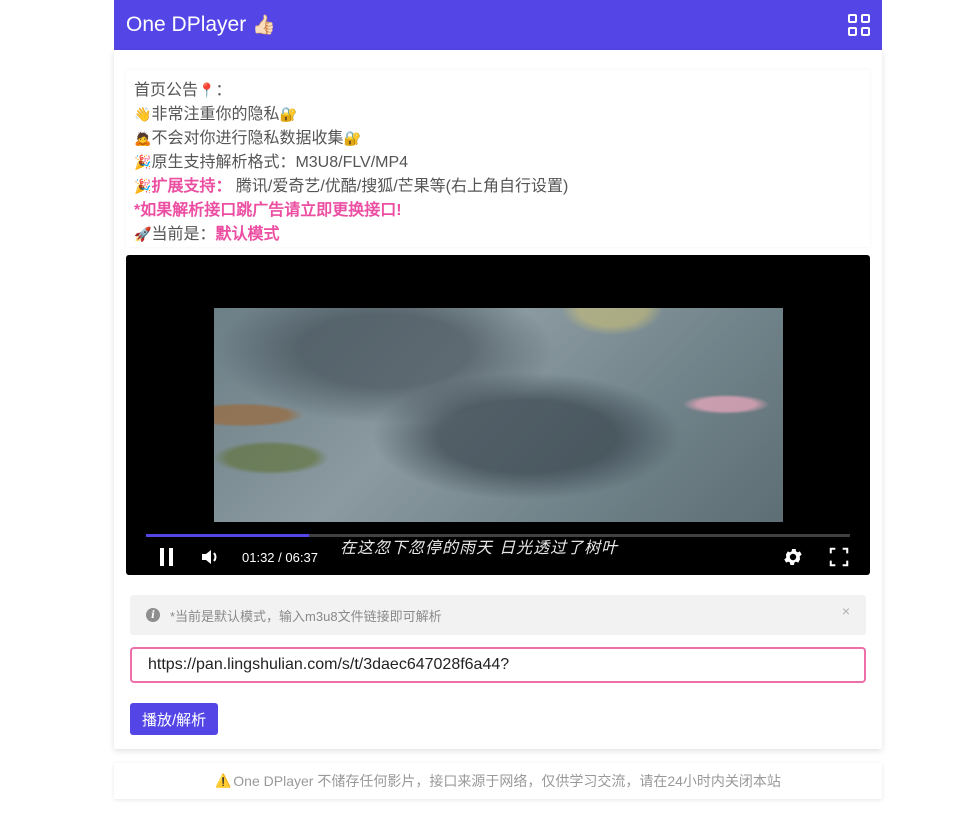 The width and height of the screenshot is (977, 827). Describe the element at coordinates (498, 665) in the screenshot. I see `url-input` at that location.